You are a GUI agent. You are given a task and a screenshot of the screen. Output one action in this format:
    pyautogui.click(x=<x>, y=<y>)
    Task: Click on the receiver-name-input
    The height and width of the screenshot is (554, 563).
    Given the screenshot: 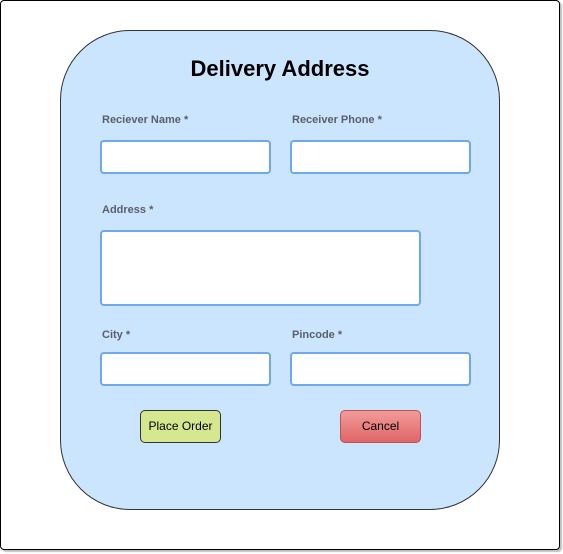 What is the action you would take?
    pyautogui.click(x=185, y=157)
    